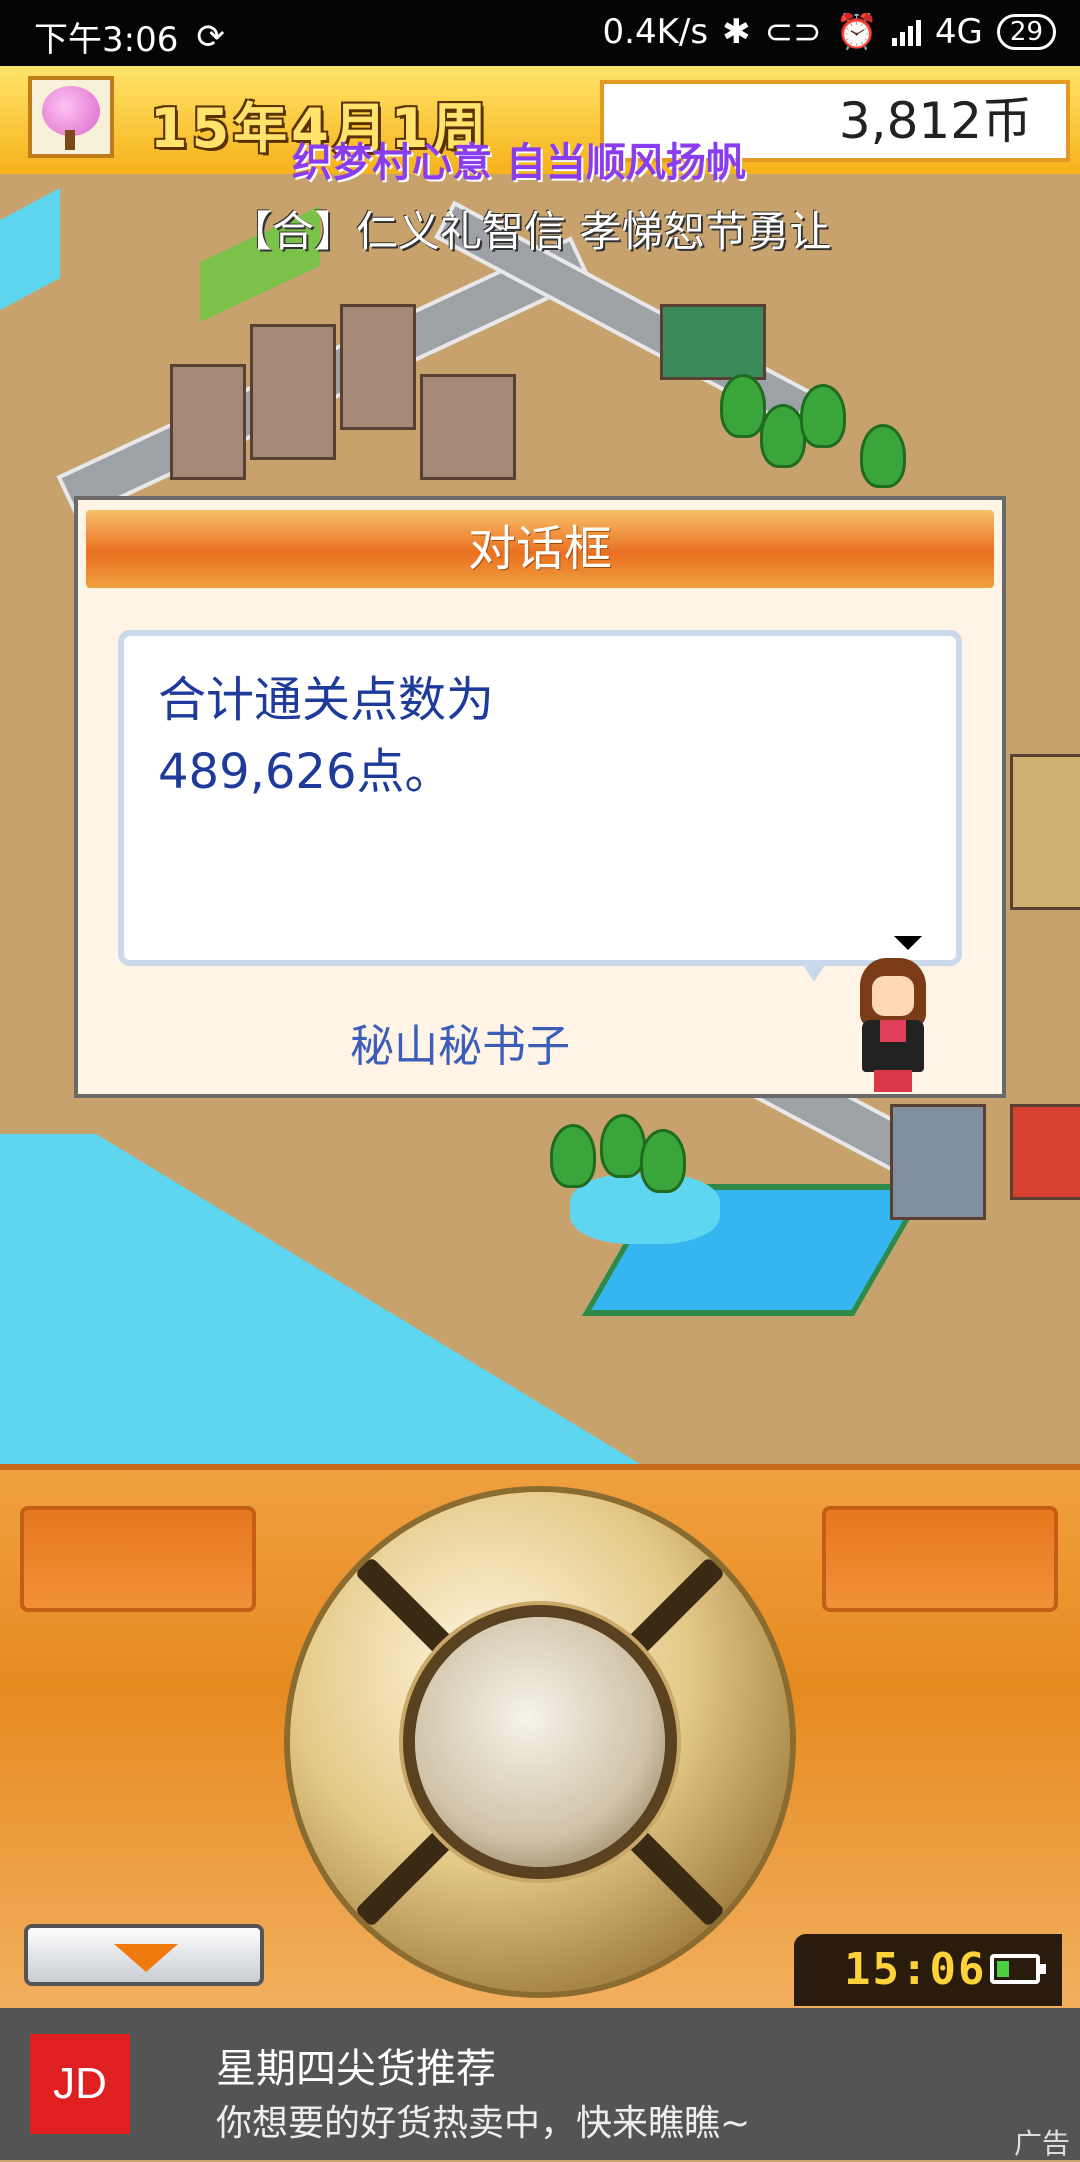 Image resolution: width=1080 pixels, height=2162 pixels. What do you see at coordinates (736, 32) in the screenshot?
I see `bluetooth-icon: ✱` at bounding box center [736, 32].